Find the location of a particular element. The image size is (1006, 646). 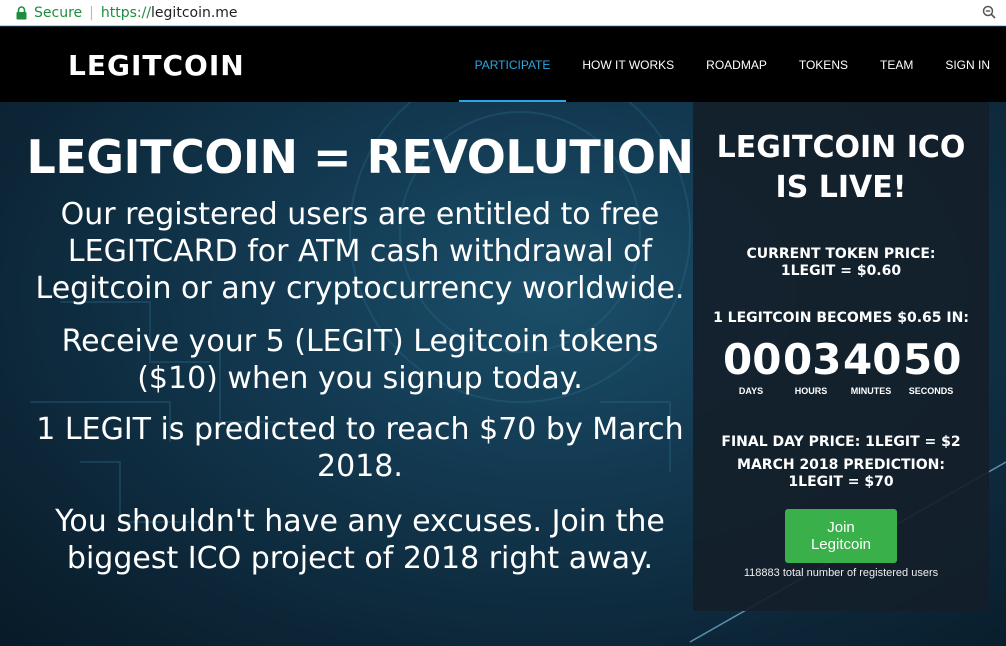

ico-title-line1: LEGITCOIN ICO is located at coordinates (841, 147).